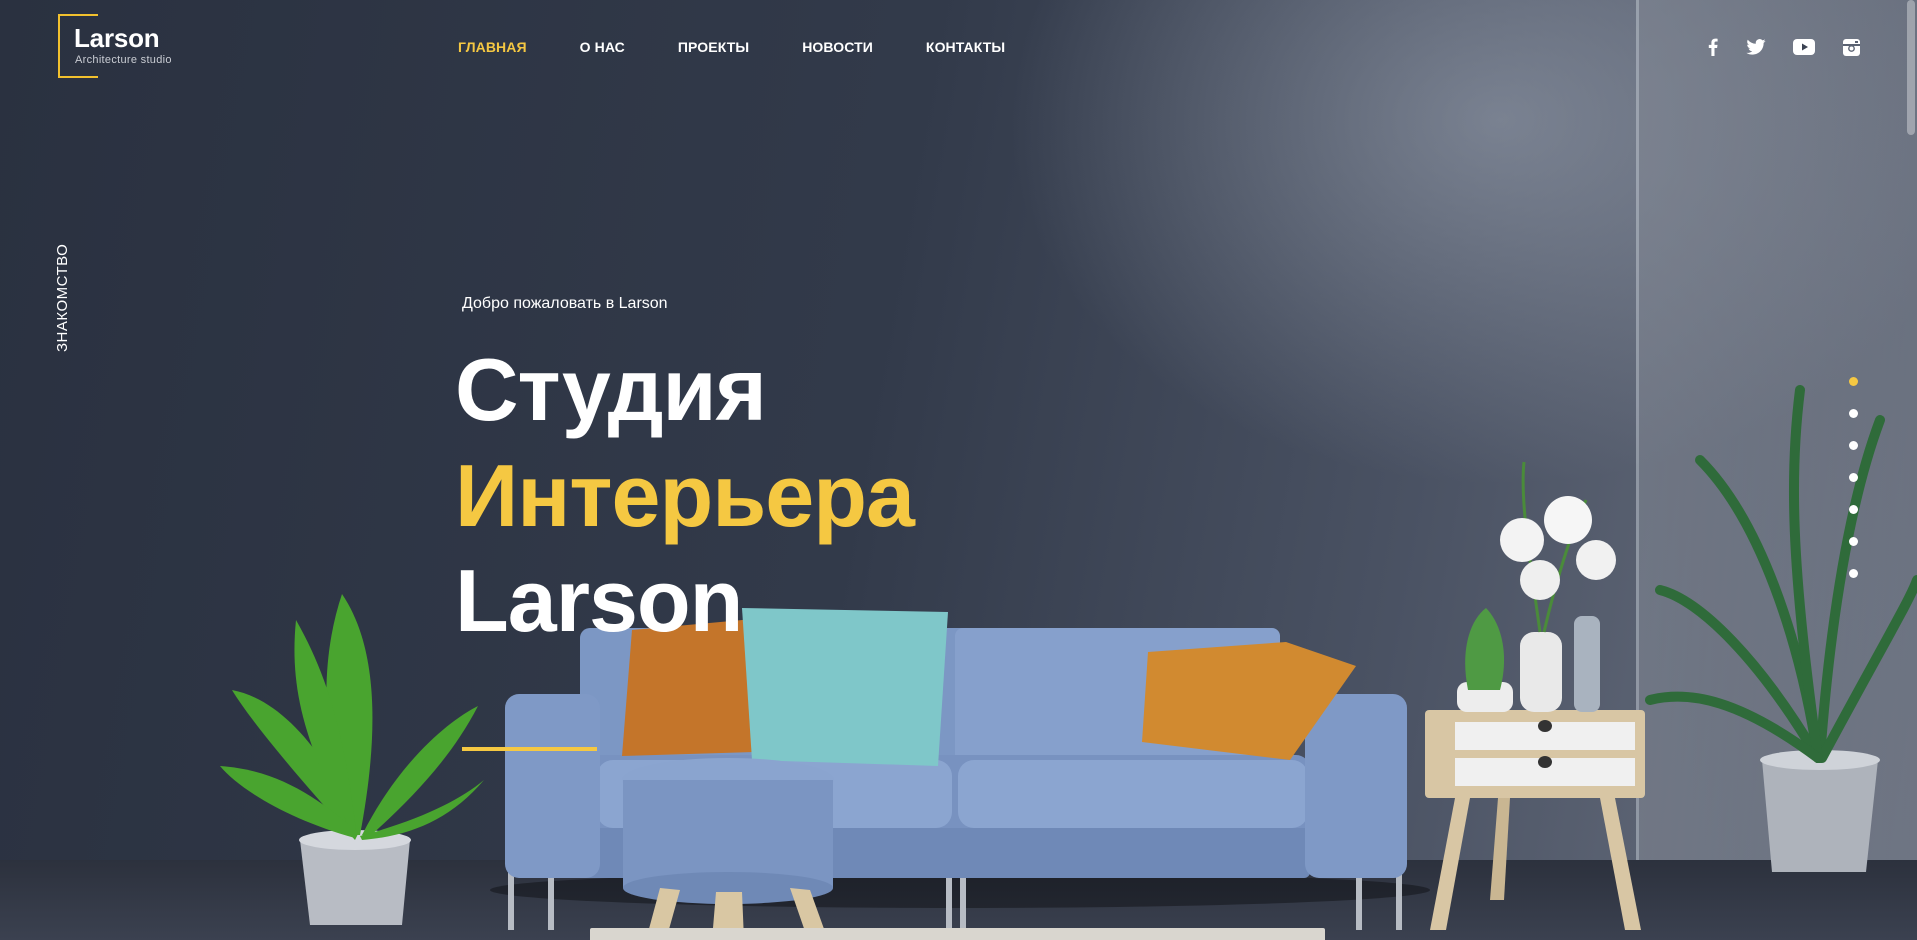  I want to click on logo-name: Larson, so click(117, 38).